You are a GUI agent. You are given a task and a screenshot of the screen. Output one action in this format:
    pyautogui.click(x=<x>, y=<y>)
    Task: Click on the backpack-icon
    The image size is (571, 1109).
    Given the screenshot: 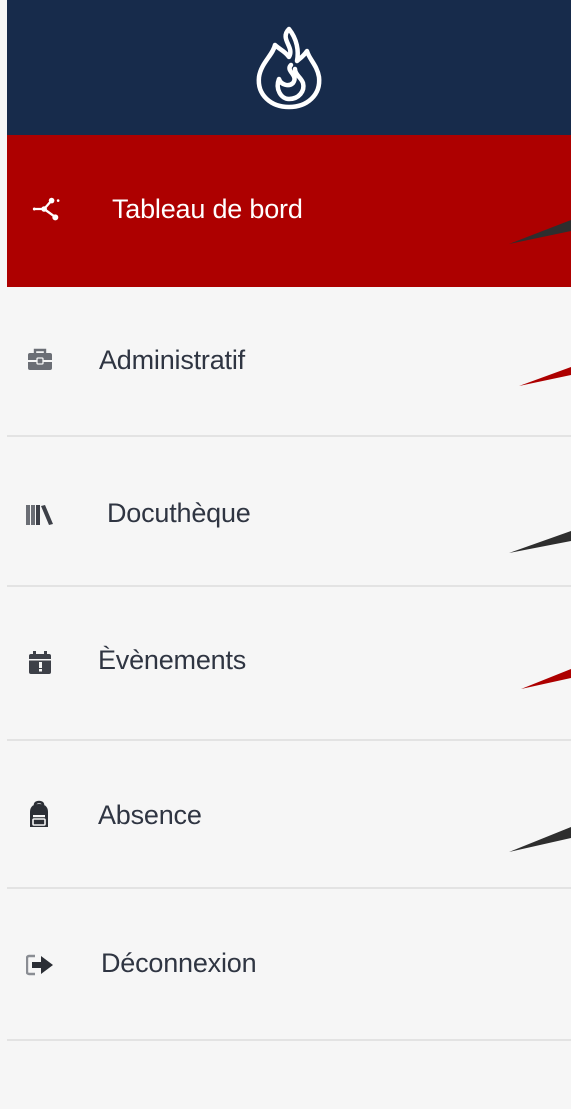 What is the action you would take?
    pyautogui.click(x=39, y=814)
    